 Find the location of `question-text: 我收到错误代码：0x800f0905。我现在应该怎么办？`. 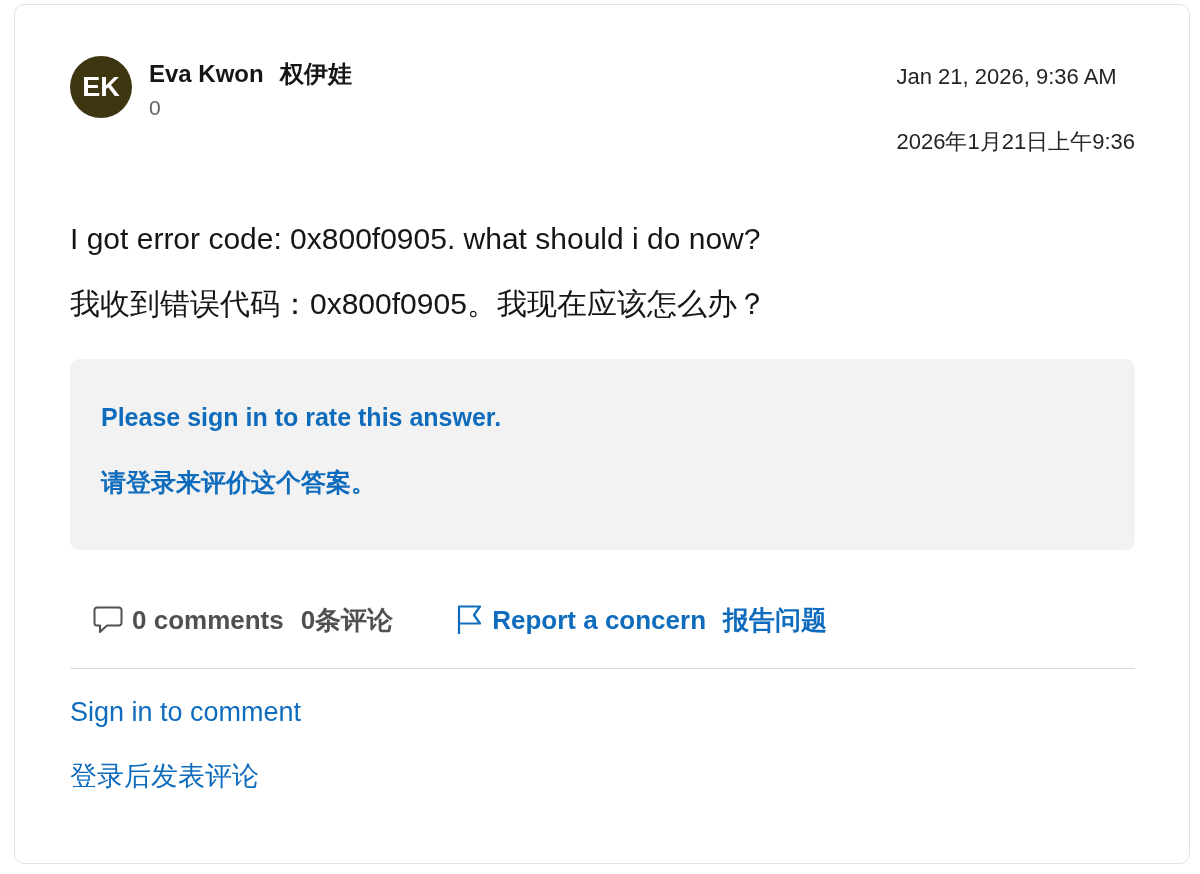

question-text: 我收到错误代码：0x800f0905。我现在应该怎么办？ is located at coordinates (418, 304).